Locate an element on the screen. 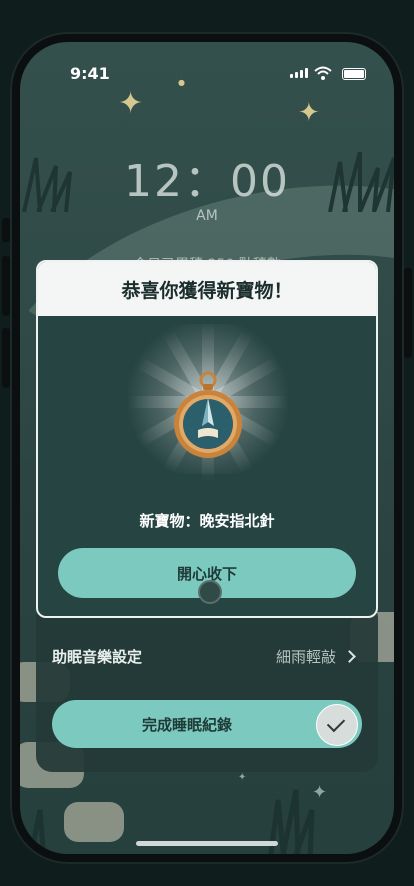  status-bar: 9:41 is located at coordinates (207, 74).